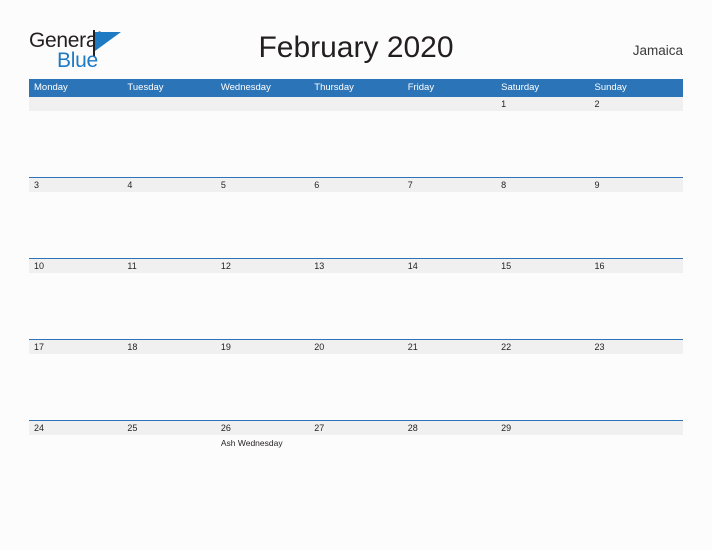 The height and width of the screenshot is (550, 712). What do you see at coordinates (506, 347) in the screenshot?
I see `day-number: 22` at bounding box center [506, 347].